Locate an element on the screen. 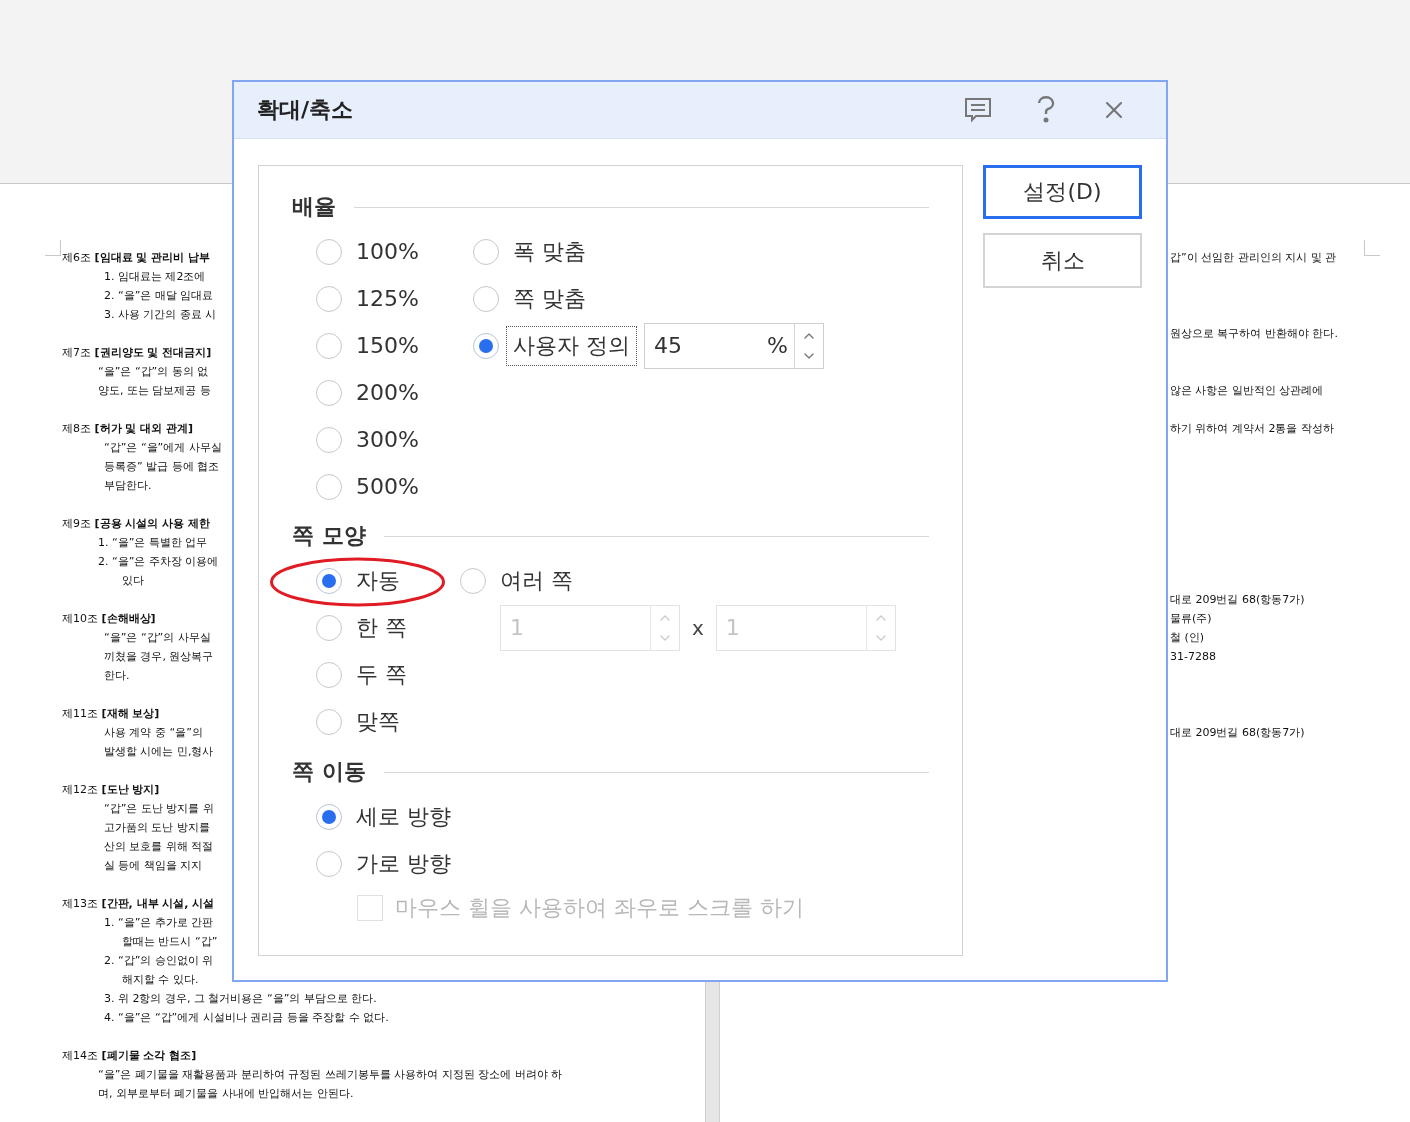  article-heading: 제7조 [권리양도 및 전대금지] is located at coordinates (137, 352).